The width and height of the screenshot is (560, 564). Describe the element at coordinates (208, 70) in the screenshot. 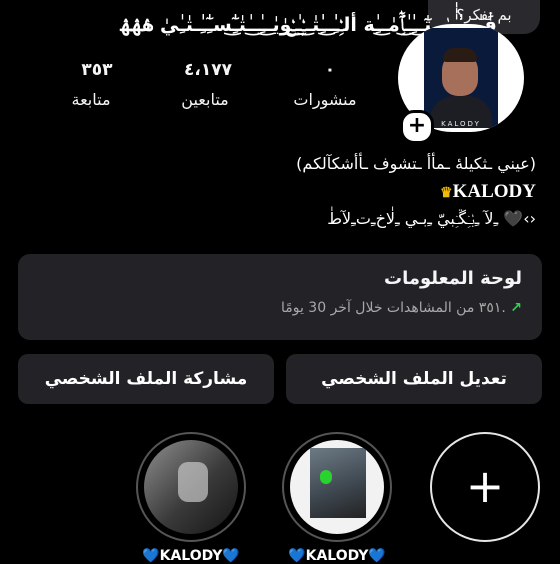

I see `followers-count: ٤،١٧٧` at that location.